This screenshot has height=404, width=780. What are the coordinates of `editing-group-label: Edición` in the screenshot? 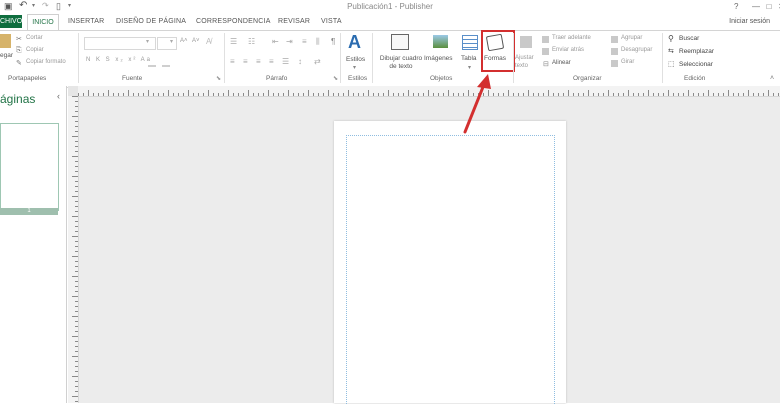 It's located at (695, 78).